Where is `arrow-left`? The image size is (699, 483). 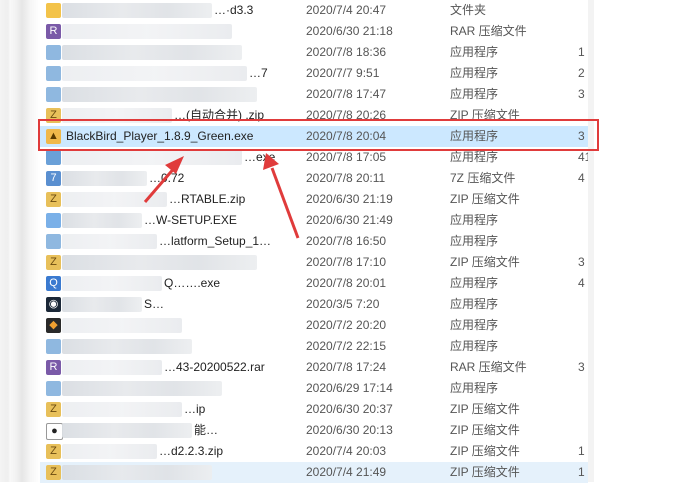 arrow-left is located at coordinates (163, 179).